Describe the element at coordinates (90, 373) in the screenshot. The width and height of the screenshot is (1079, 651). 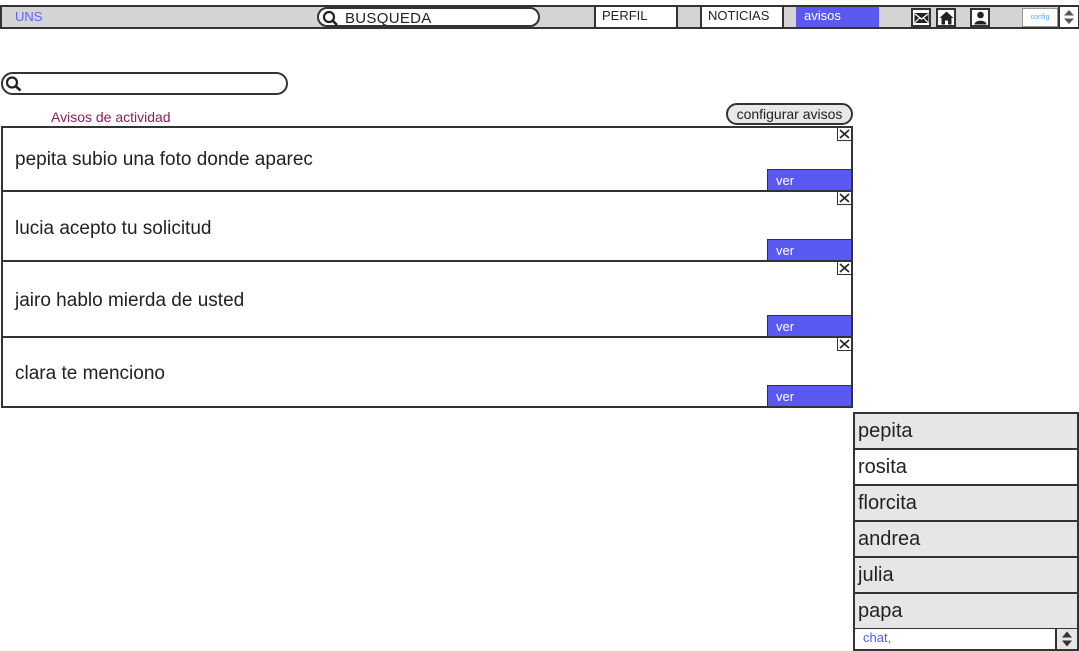
I see `notification-text: clara te menciono` at that location.